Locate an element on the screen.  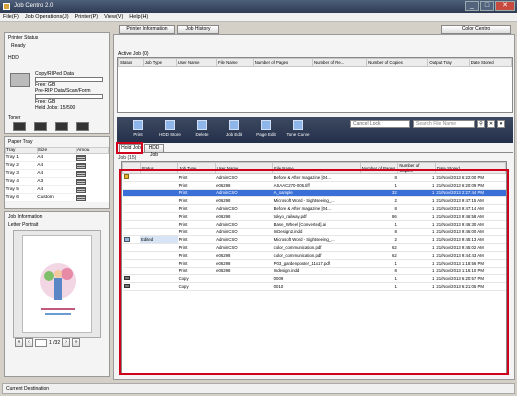
tray-row: Tray 6 Custom is located at coordinates (57, 197).